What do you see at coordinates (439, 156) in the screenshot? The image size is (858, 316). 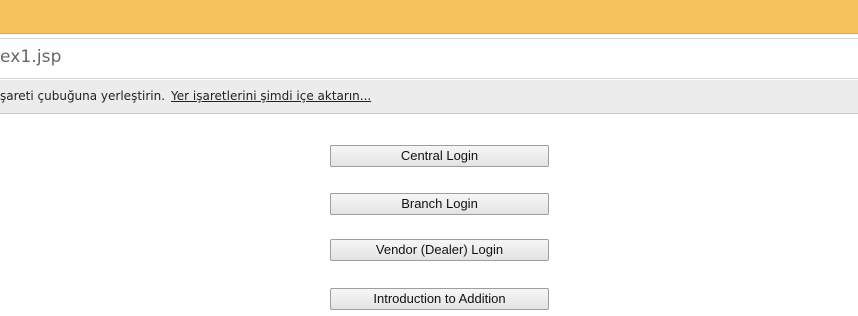 I see `central-login-button: Central Login` at bounding box center [439, 156].